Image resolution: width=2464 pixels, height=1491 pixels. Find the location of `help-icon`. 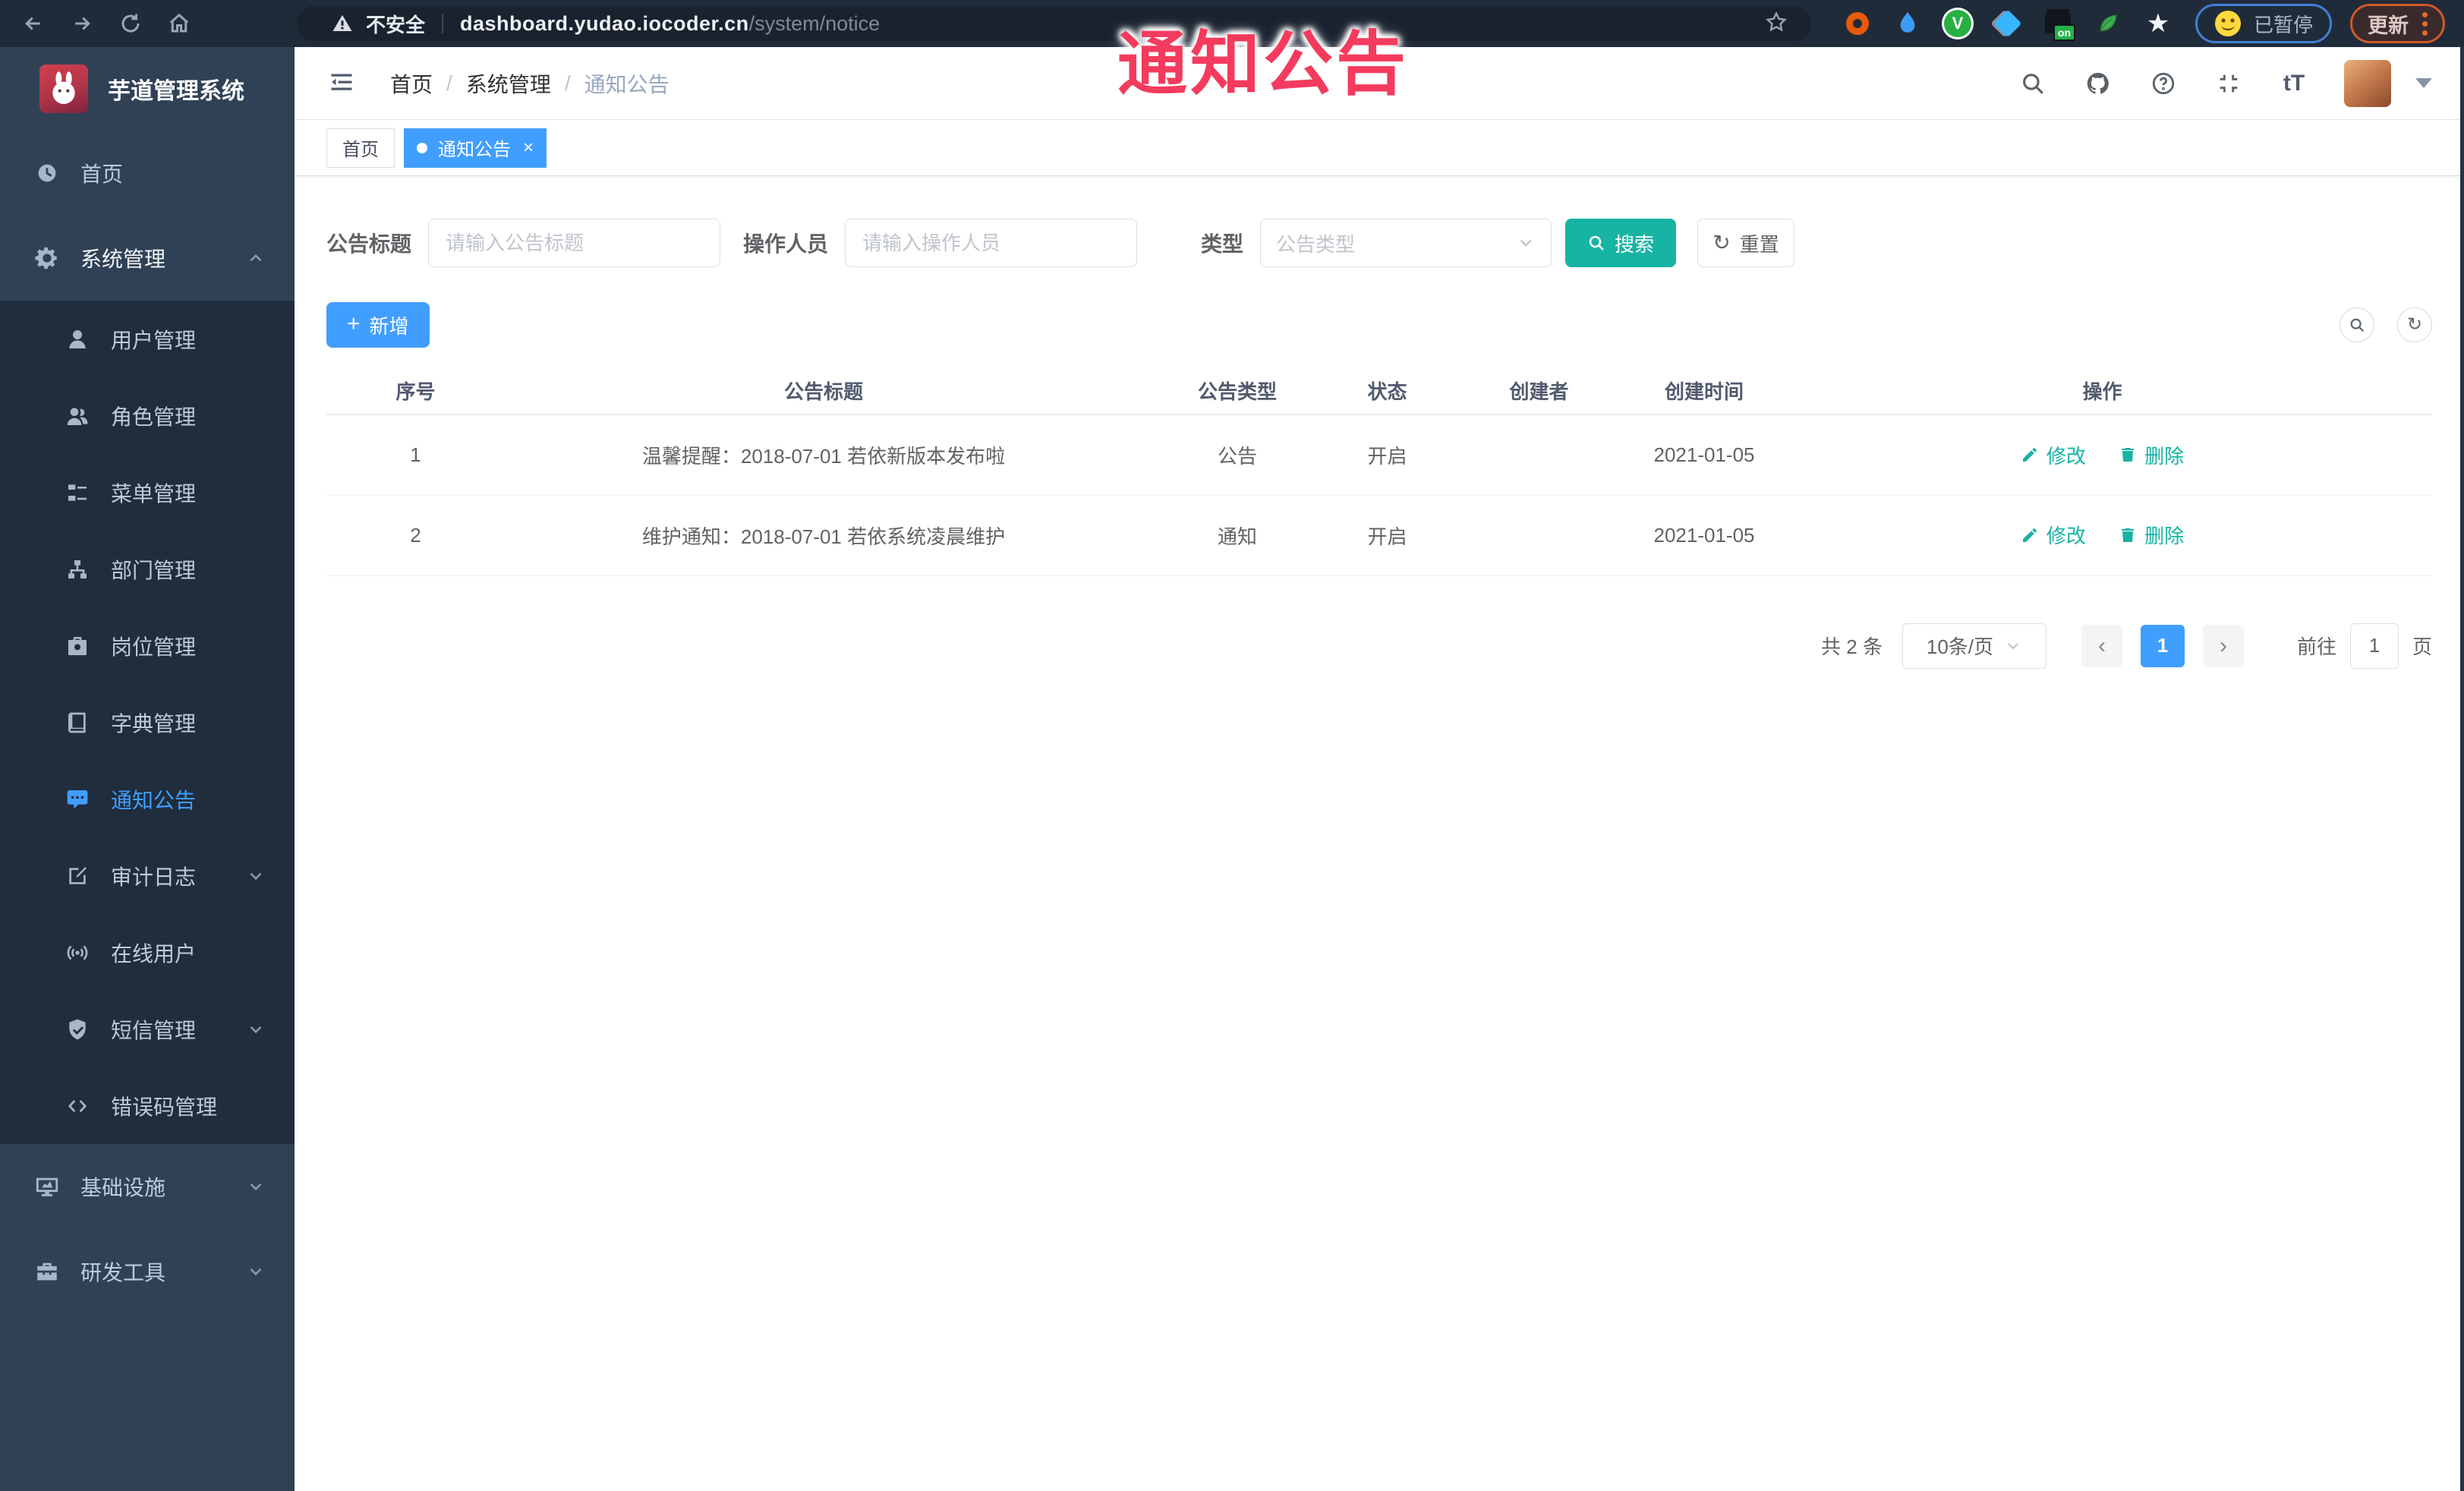

help-icon is located at coordinates (2163, 83).